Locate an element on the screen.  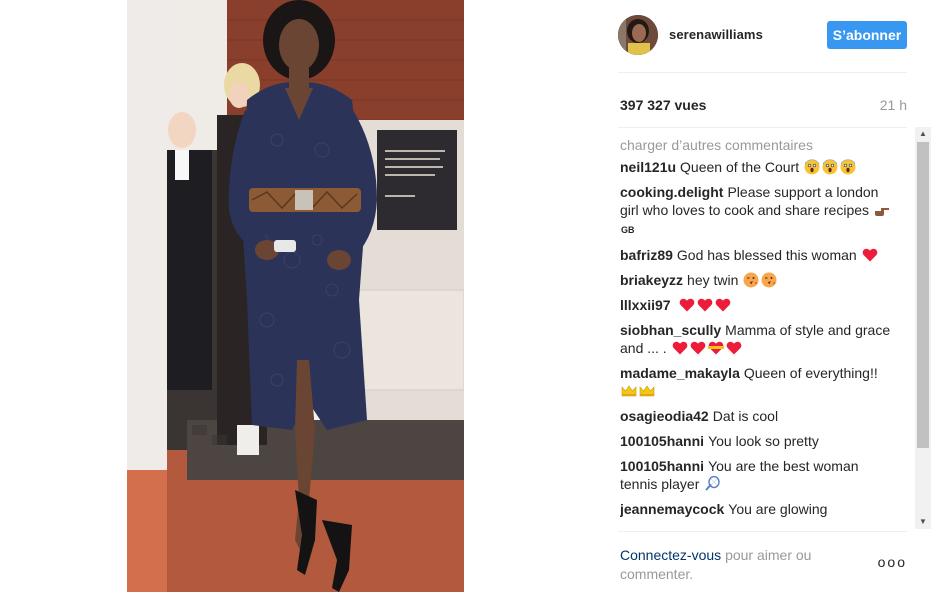
username: serenawilliams is located at coordinates (716, 34).